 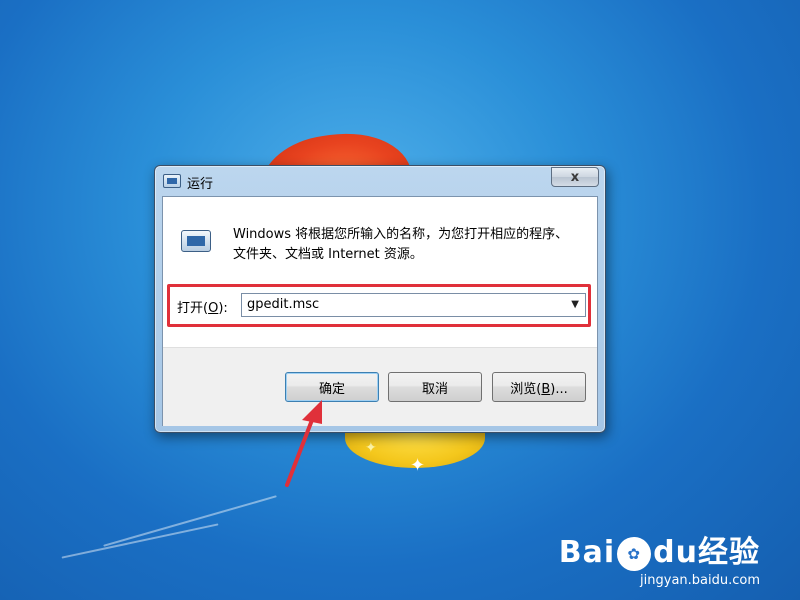 I want to click on ok-button: 确定, so click(x=332, y=387).